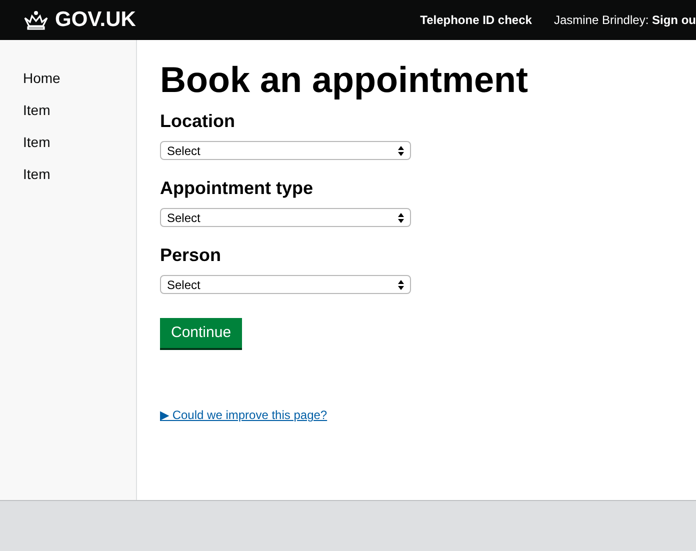 Image resolution: width=696 pixels, height=551 pixels. What do you see at coordinates (95, 20) in the screenshot?
I see `logo-text: GOV.UK` at bounding box center [95, 20].